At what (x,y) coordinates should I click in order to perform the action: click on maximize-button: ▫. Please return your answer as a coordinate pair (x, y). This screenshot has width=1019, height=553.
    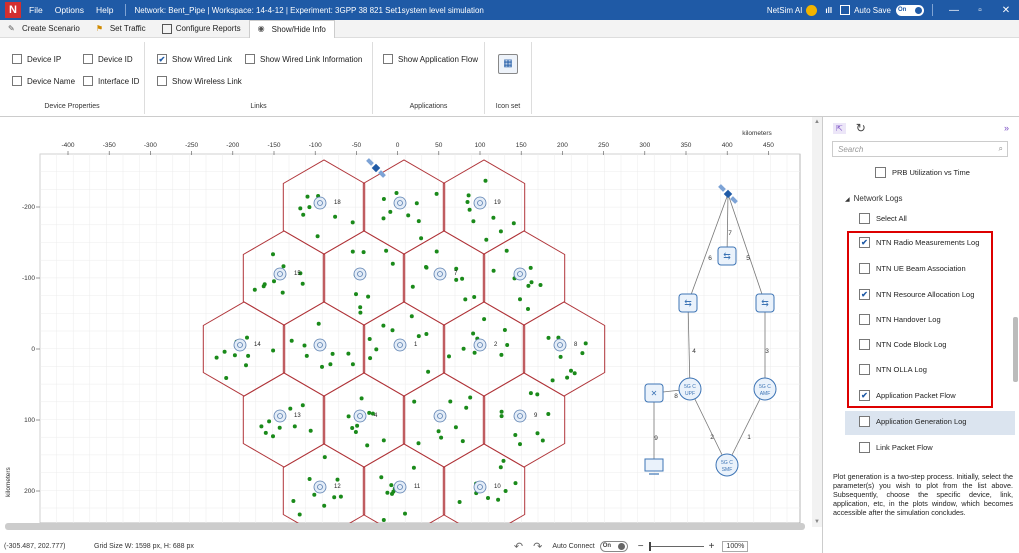
    Looking at the image, I should click on (980, 10).